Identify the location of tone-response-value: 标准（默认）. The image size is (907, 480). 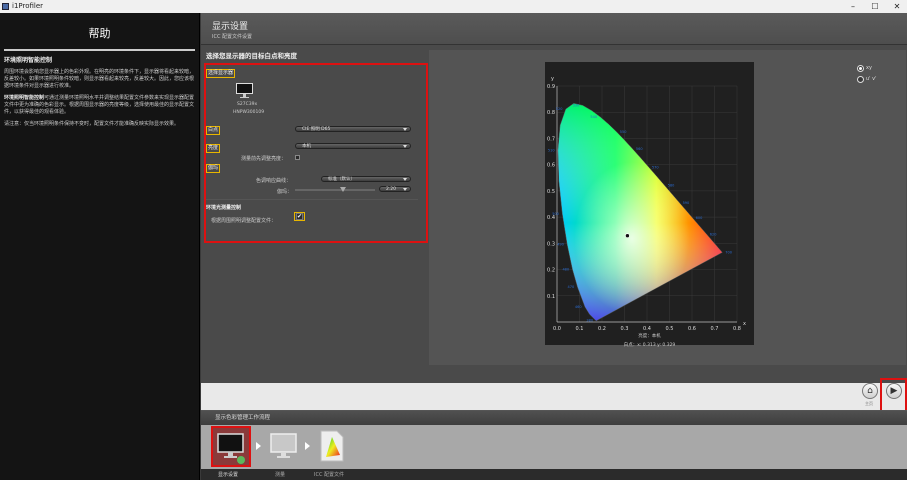
(341, 179).